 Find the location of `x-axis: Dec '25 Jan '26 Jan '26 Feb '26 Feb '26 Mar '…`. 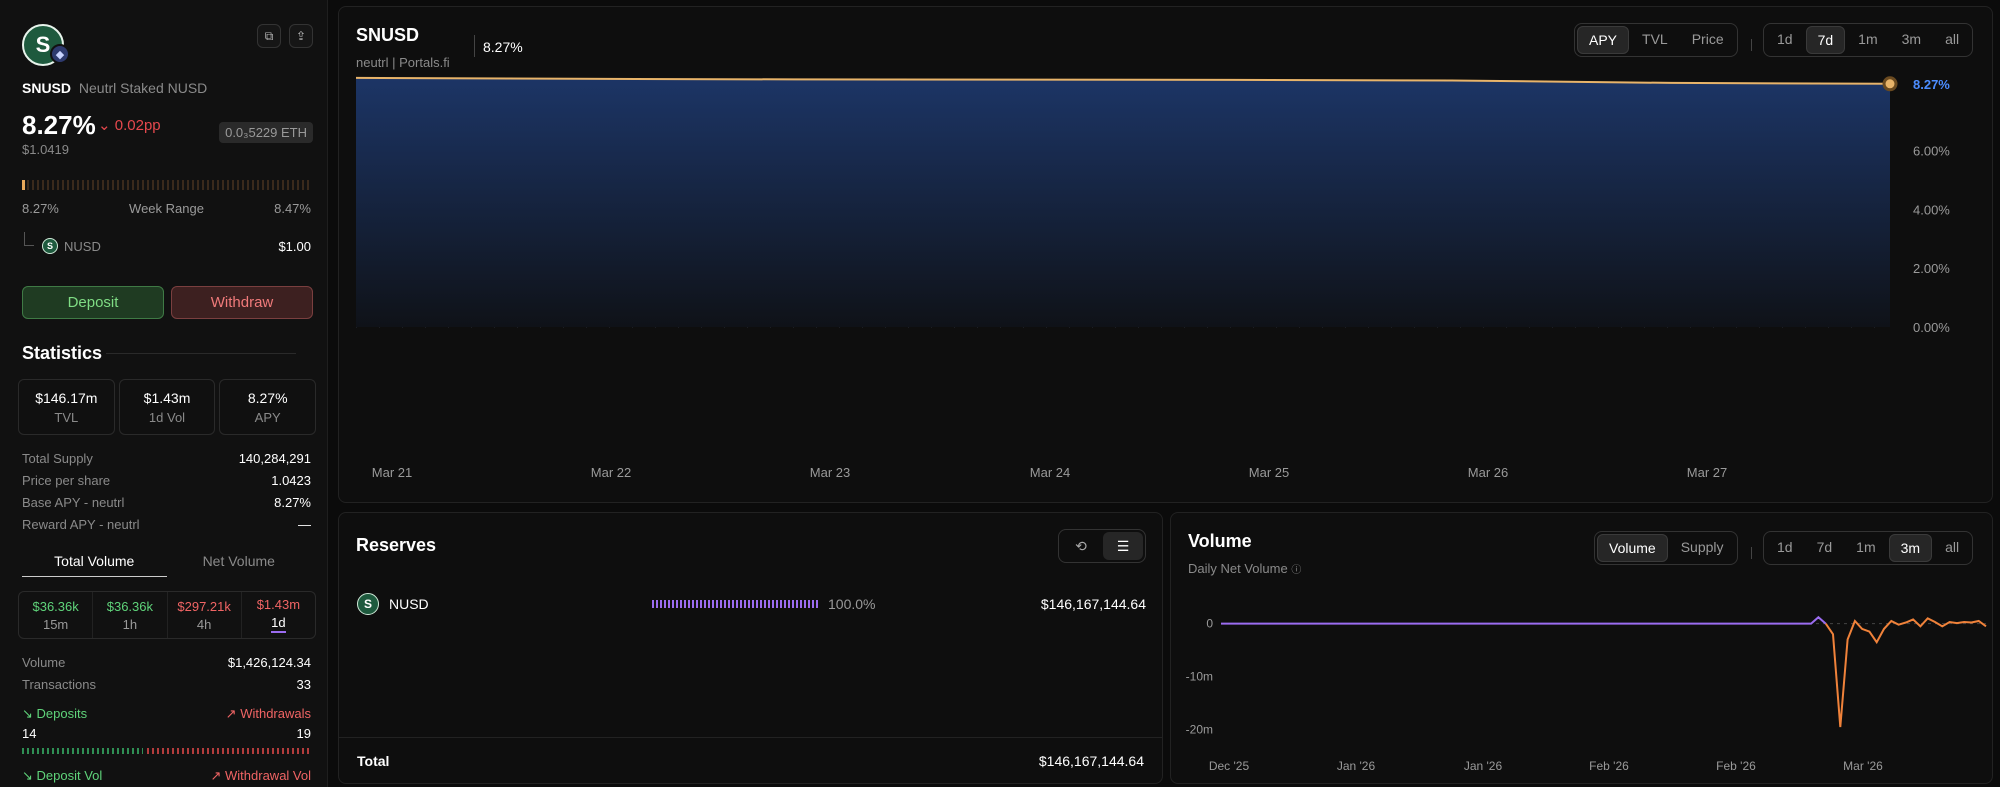

x-axis: Dec '25 Jan '26 Jan '26 Feb '26 Feb '26 Mar '… is located at coordinates (1546, 766).